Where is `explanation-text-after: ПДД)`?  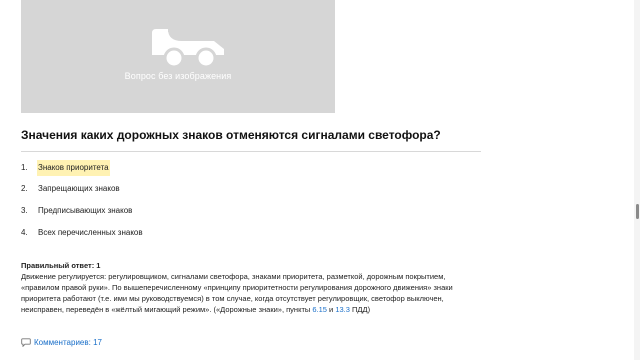
explanation-text-after: ПДД) is located at coordinates (360, 309).